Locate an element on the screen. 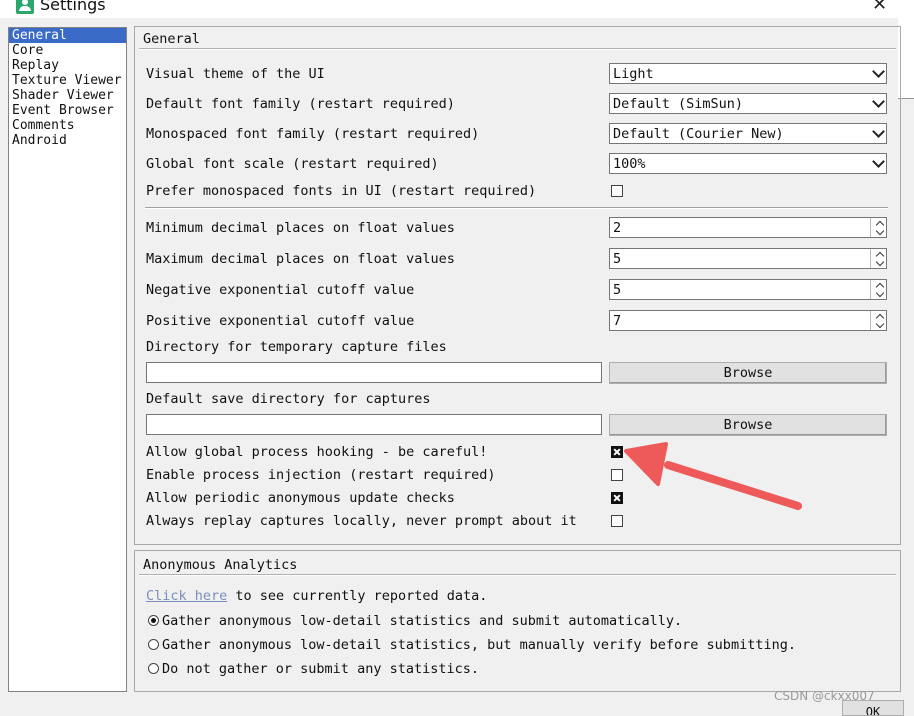 The width and height of the screenshot is (914, 716). mono-family-select: Default (Courier New) is located at coordinates (748, 133).